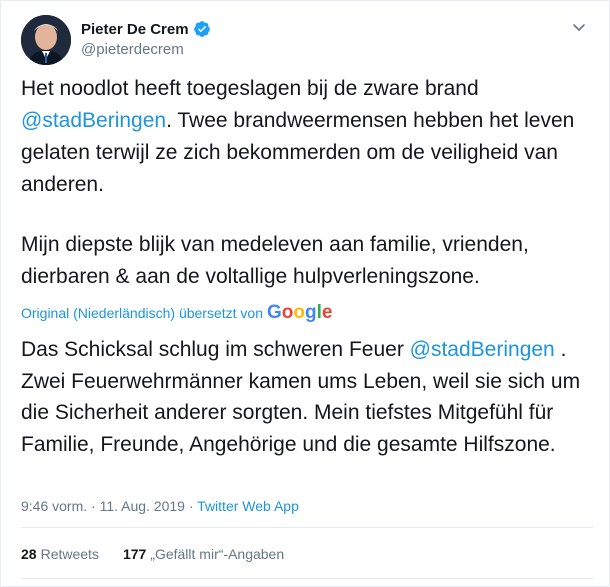 This screenshot has width=610, height=587. What do you see at coordinates (482, 349) in the screenshot?
I see `translated-mention-link: @stadBeringen` at bounding box center [482, 349].